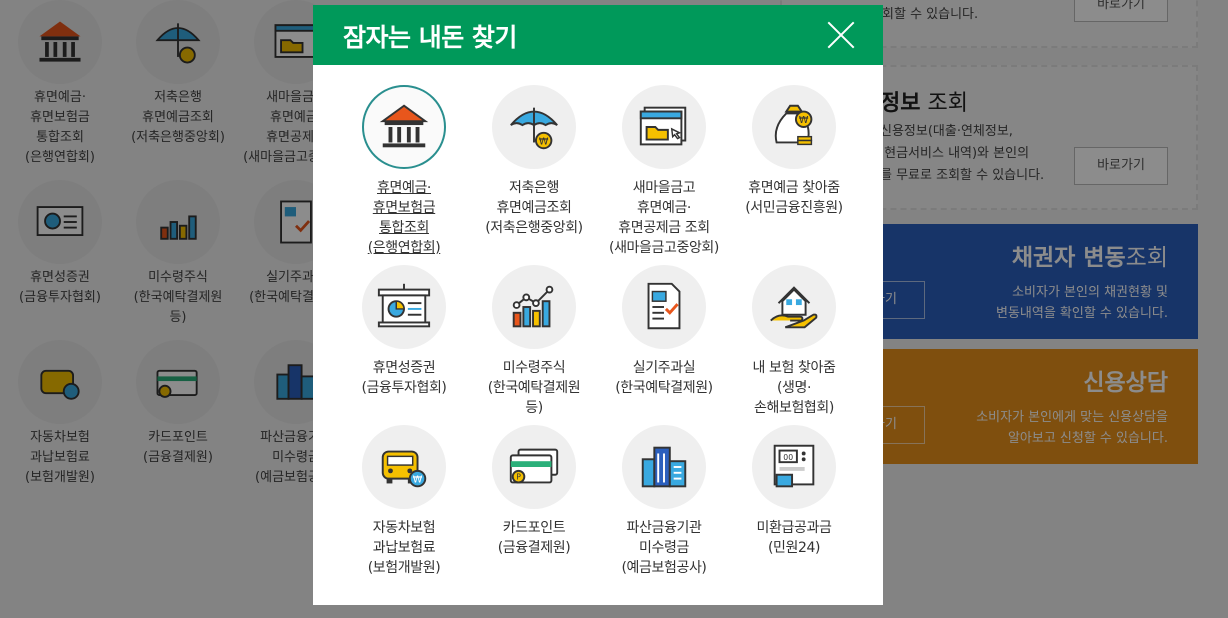 The image size is (1228, 618). What do you see at coordinates (794, 467) in the screenshot?
I see `meter-icon: 00` at bounding box center [794, 467].